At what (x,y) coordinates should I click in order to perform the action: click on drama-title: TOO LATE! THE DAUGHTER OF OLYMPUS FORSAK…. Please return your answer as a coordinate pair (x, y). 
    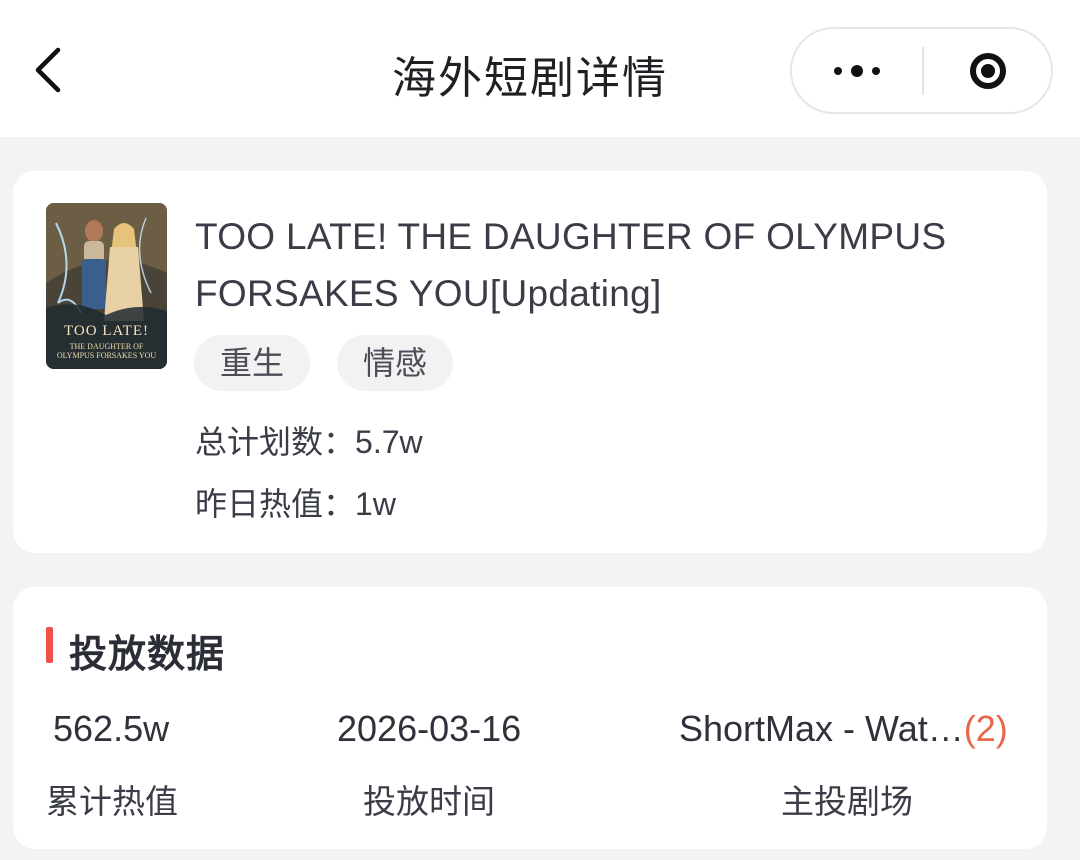
    Looking at the image, I should click on (571, 265).